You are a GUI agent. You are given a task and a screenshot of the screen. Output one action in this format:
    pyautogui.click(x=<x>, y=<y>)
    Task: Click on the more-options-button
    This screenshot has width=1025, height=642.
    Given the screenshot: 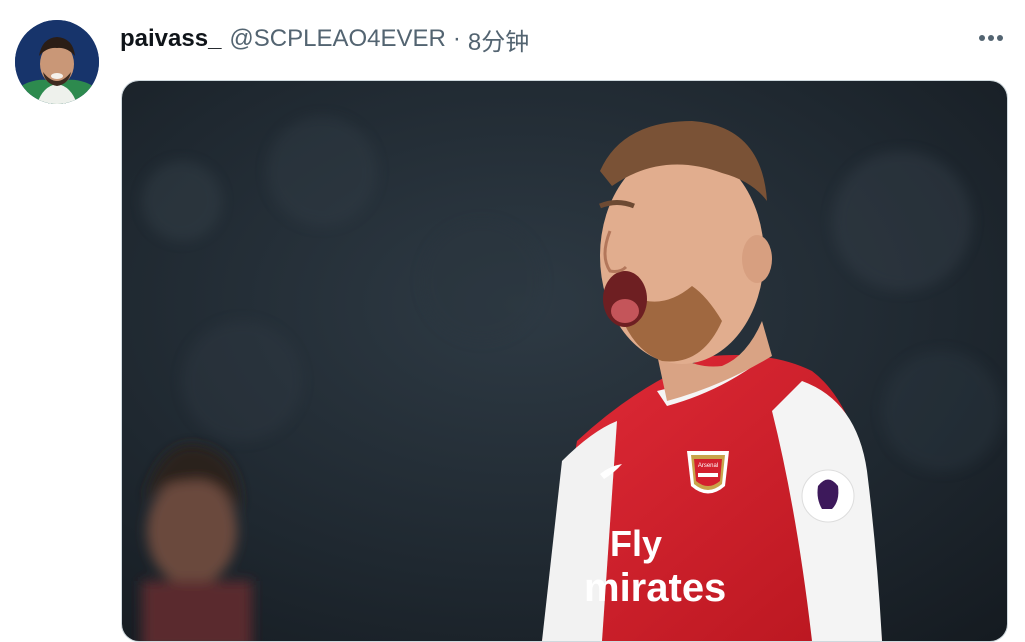 What is the action you would take?
    pyautogui.click(x=991, y=38)
    